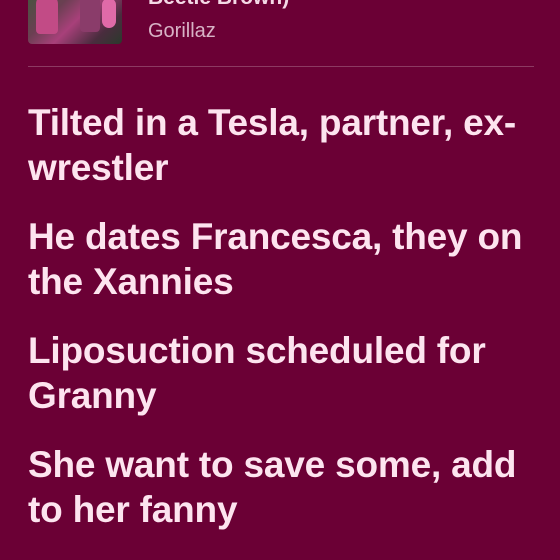  What do you see at coordinates (280, 33) in the screenshot?
I see `now-playing-header: Beetle Brown) Gorillaz` at bounding box center [280, 33].